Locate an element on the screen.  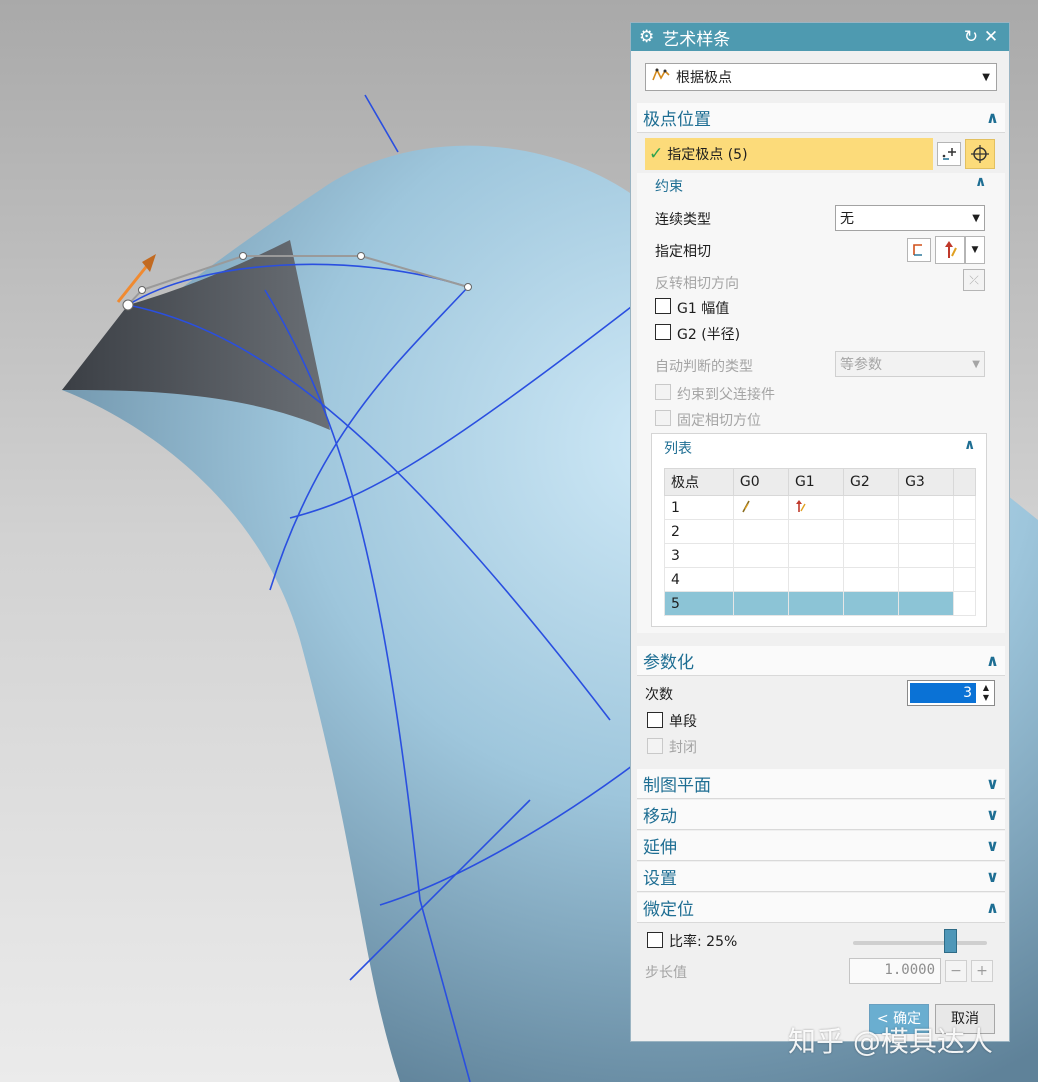
closed-label: 封闭 is located at coordinates (683, 748).